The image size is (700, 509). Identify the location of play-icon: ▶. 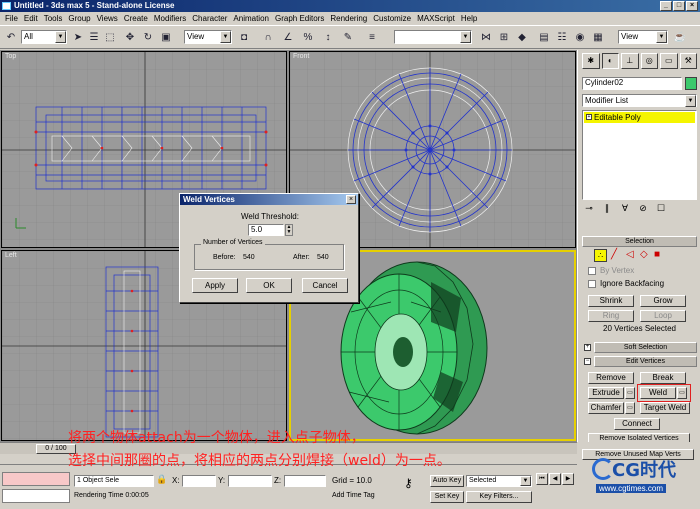
(568, 479).